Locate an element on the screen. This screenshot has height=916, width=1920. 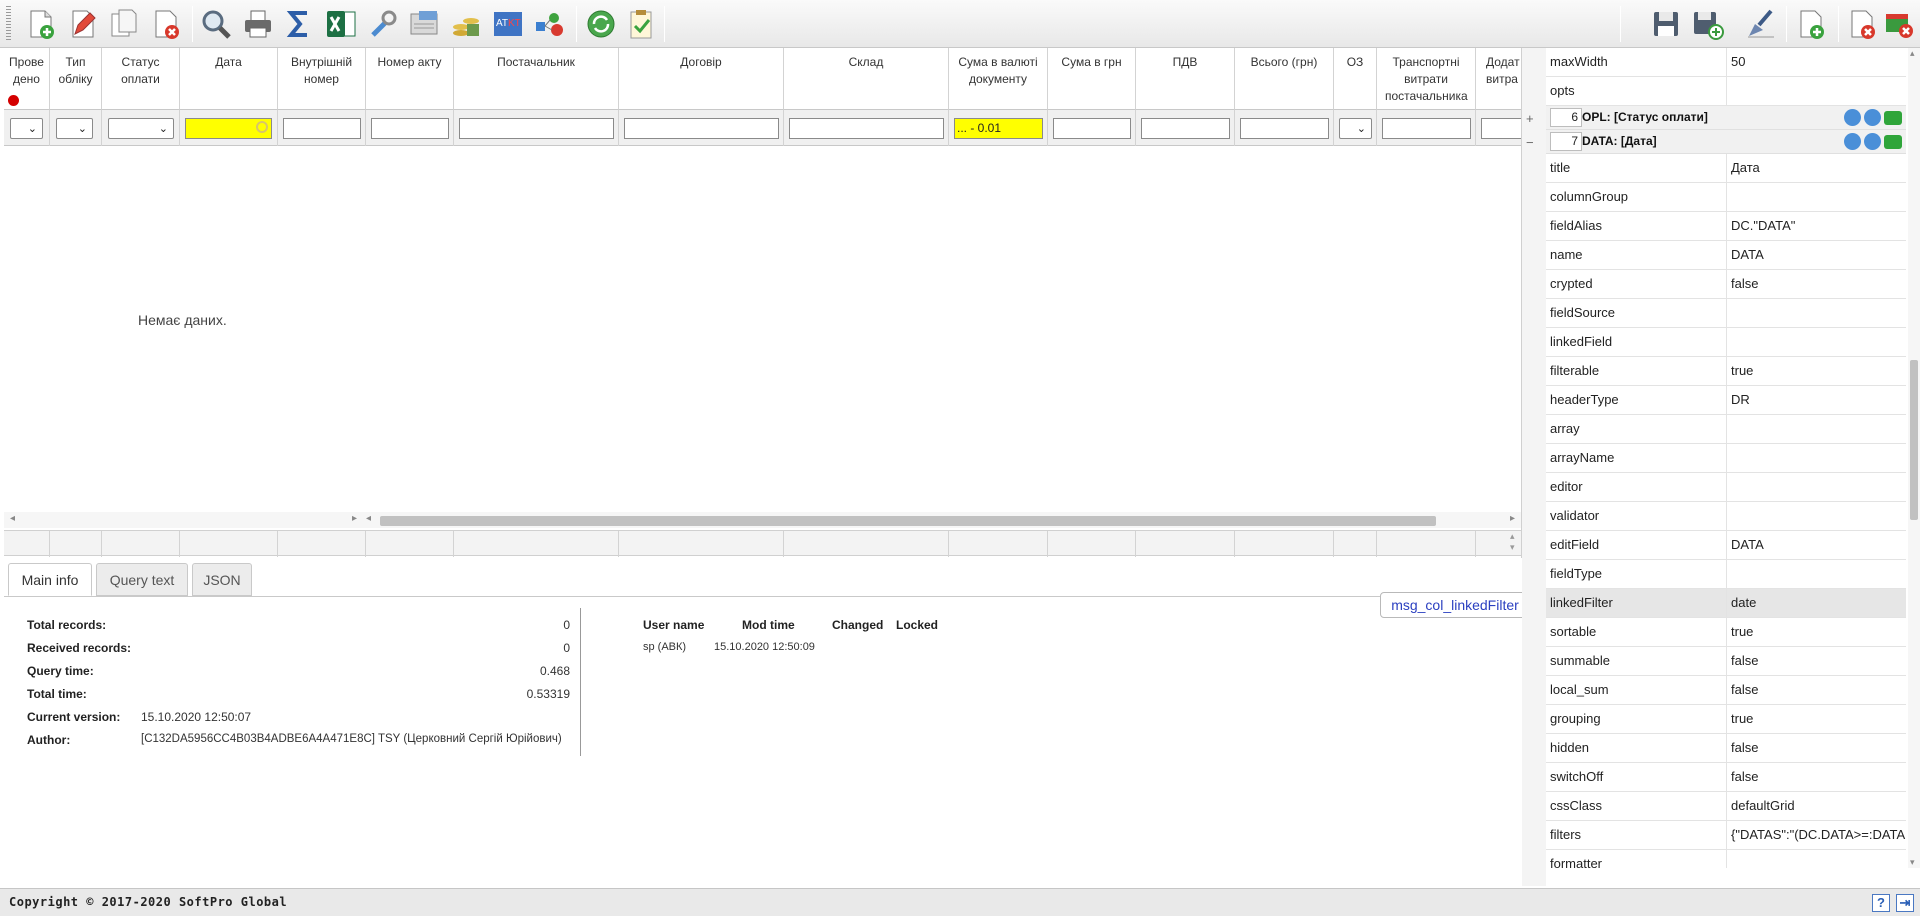
property-value: {"DATAS":"(DC.DATA>=:DATA is located at coordinates (1816, 835).